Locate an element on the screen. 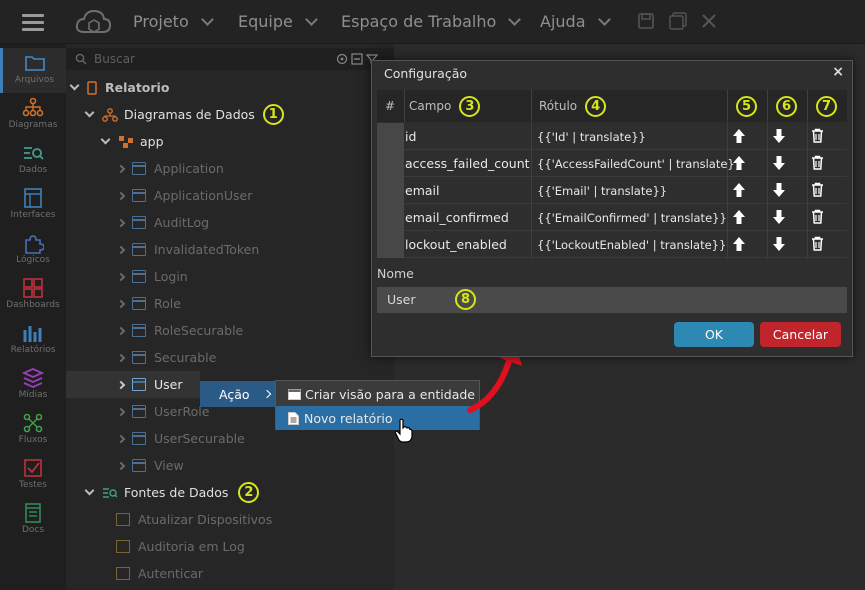  col-rotulo: Rótulo 4 is located at coordinates (573, 106).